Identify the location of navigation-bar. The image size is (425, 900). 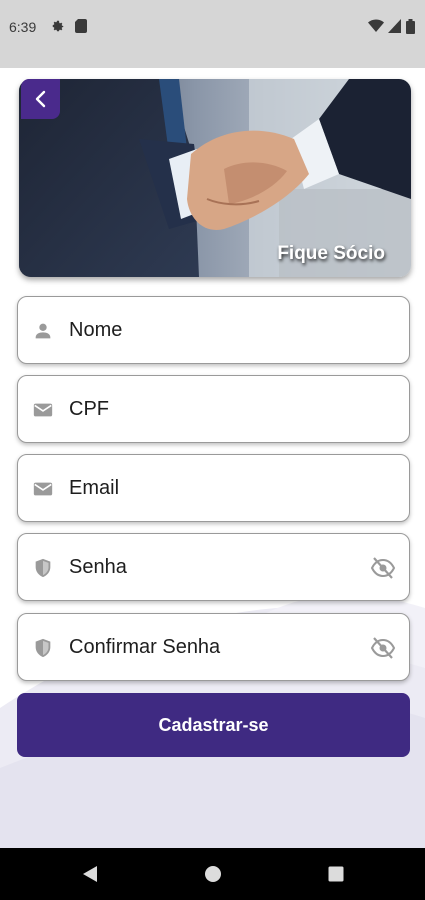
(212, 874).